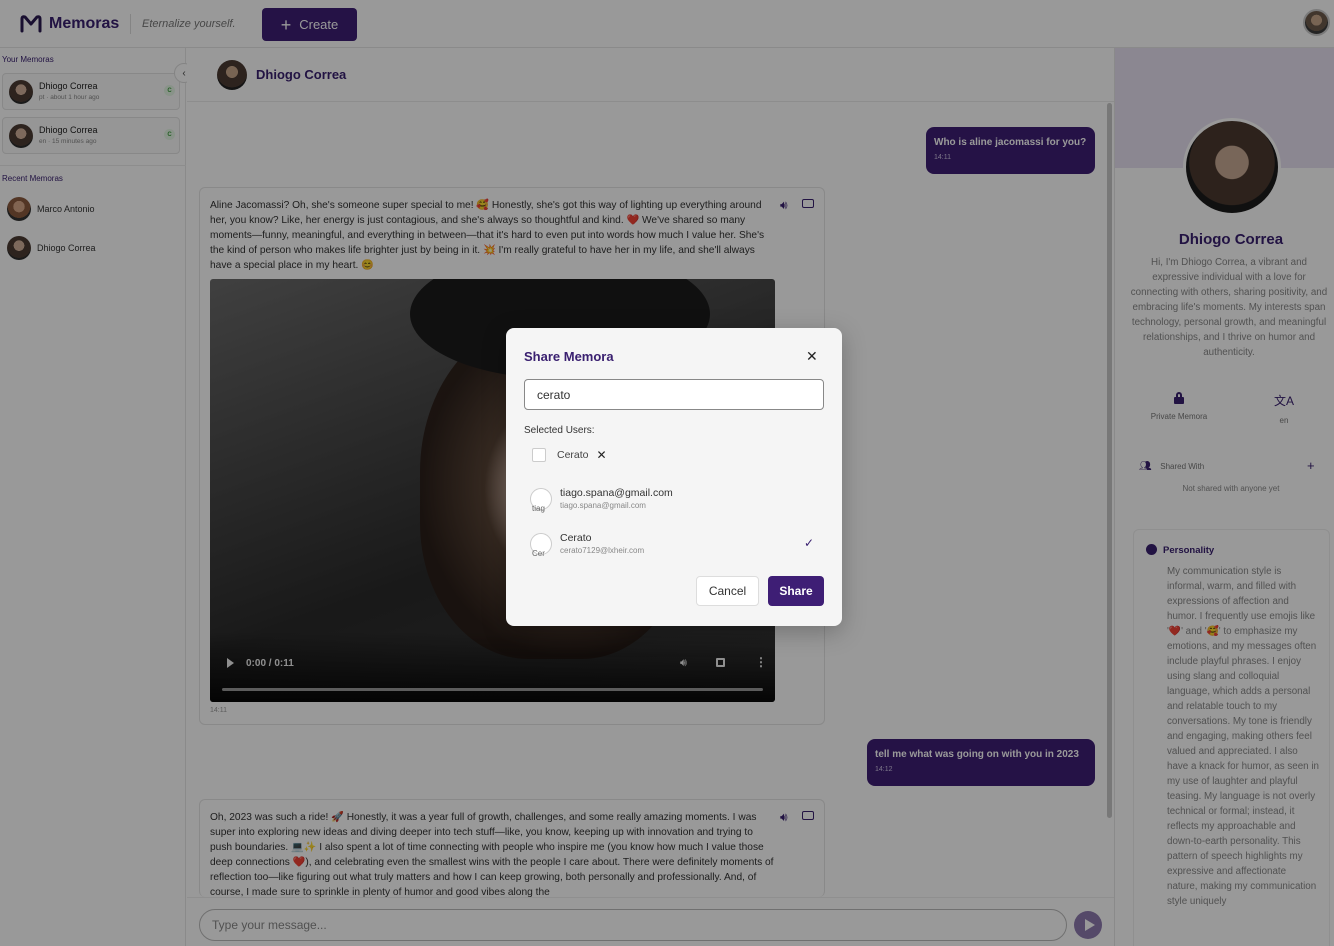  What do you see at coordinates (603, 505) in the screenshot?
I see `user-result-email: tiago.spana@gmail.com` at bounding box center [603, 505].